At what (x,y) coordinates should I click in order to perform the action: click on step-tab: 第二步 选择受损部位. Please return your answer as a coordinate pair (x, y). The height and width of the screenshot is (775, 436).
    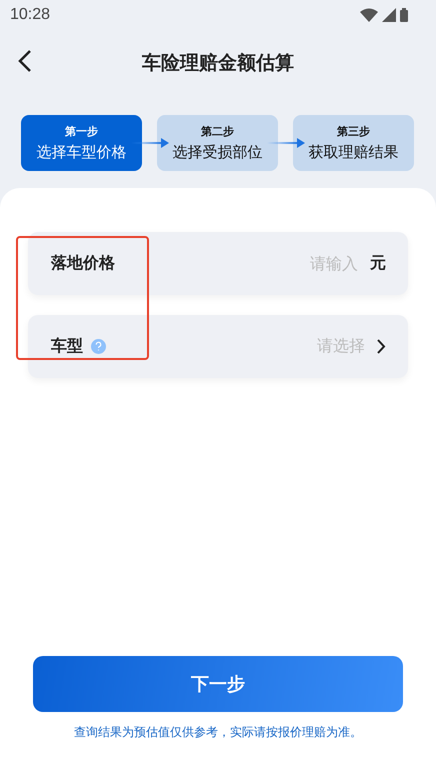
    Looking at the image, I should click on (217, 143).